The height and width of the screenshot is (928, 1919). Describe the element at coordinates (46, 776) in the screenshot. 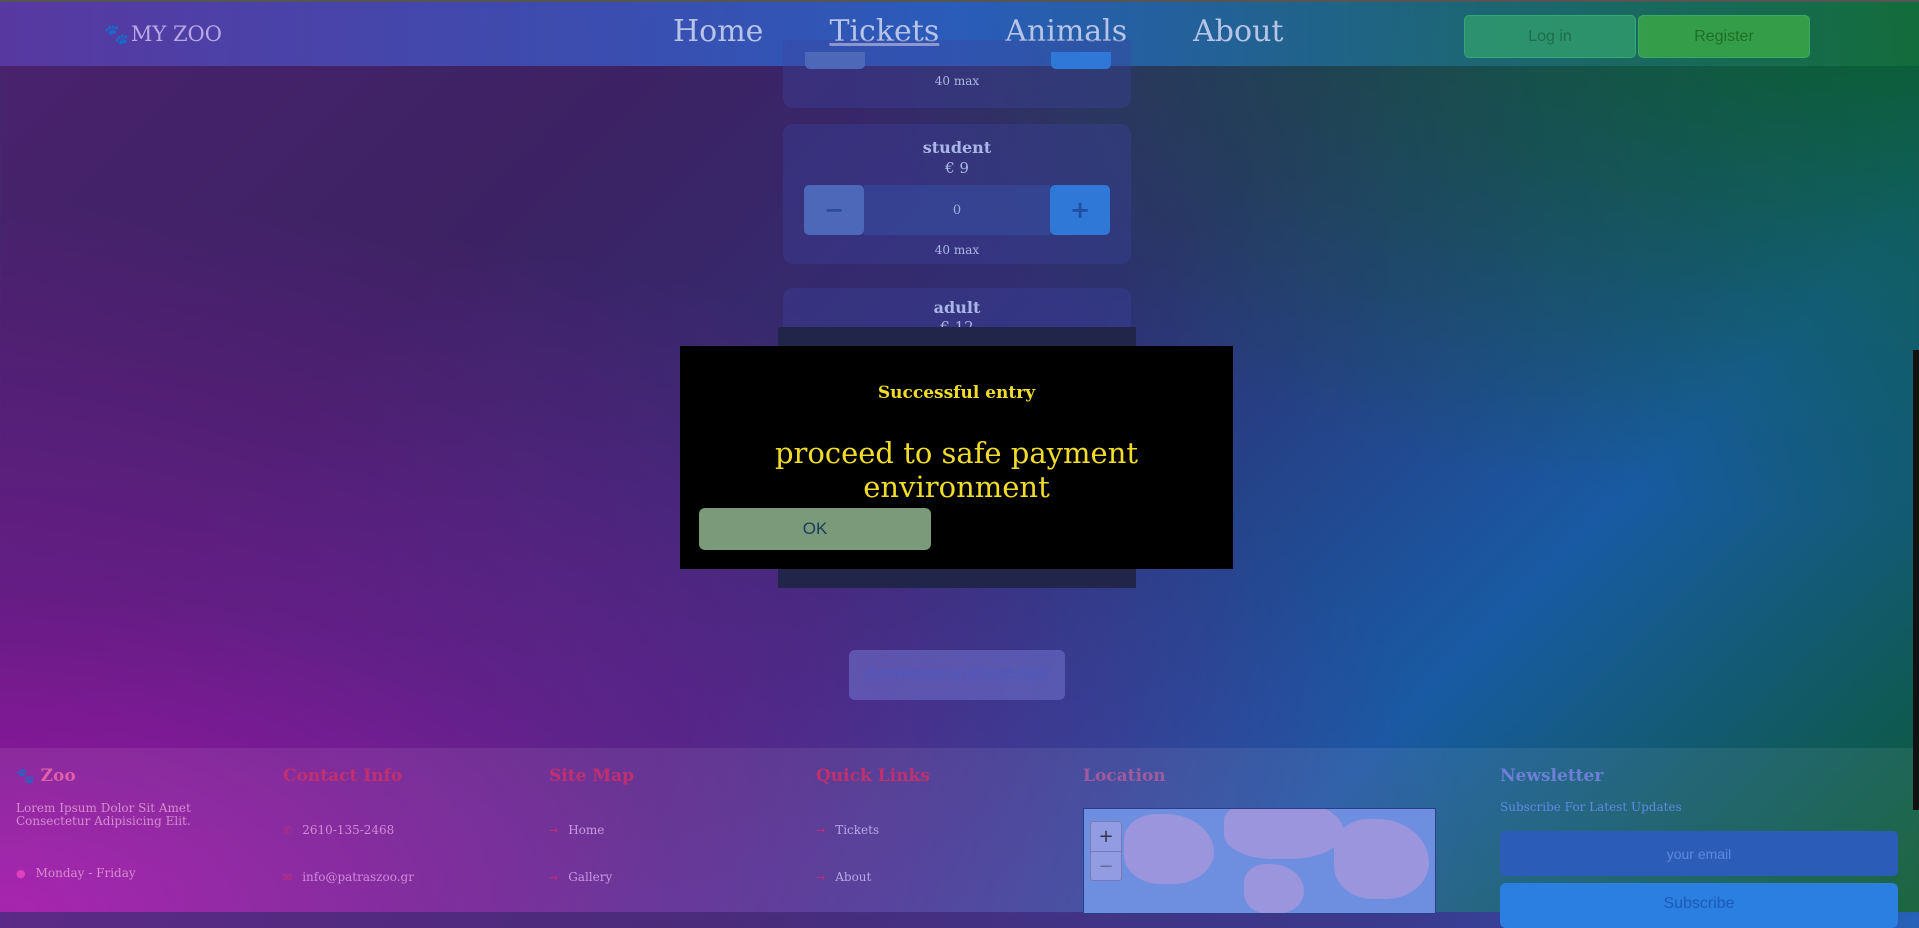

I see `footer-zoo-title: 🐾 Zoo` at that location.